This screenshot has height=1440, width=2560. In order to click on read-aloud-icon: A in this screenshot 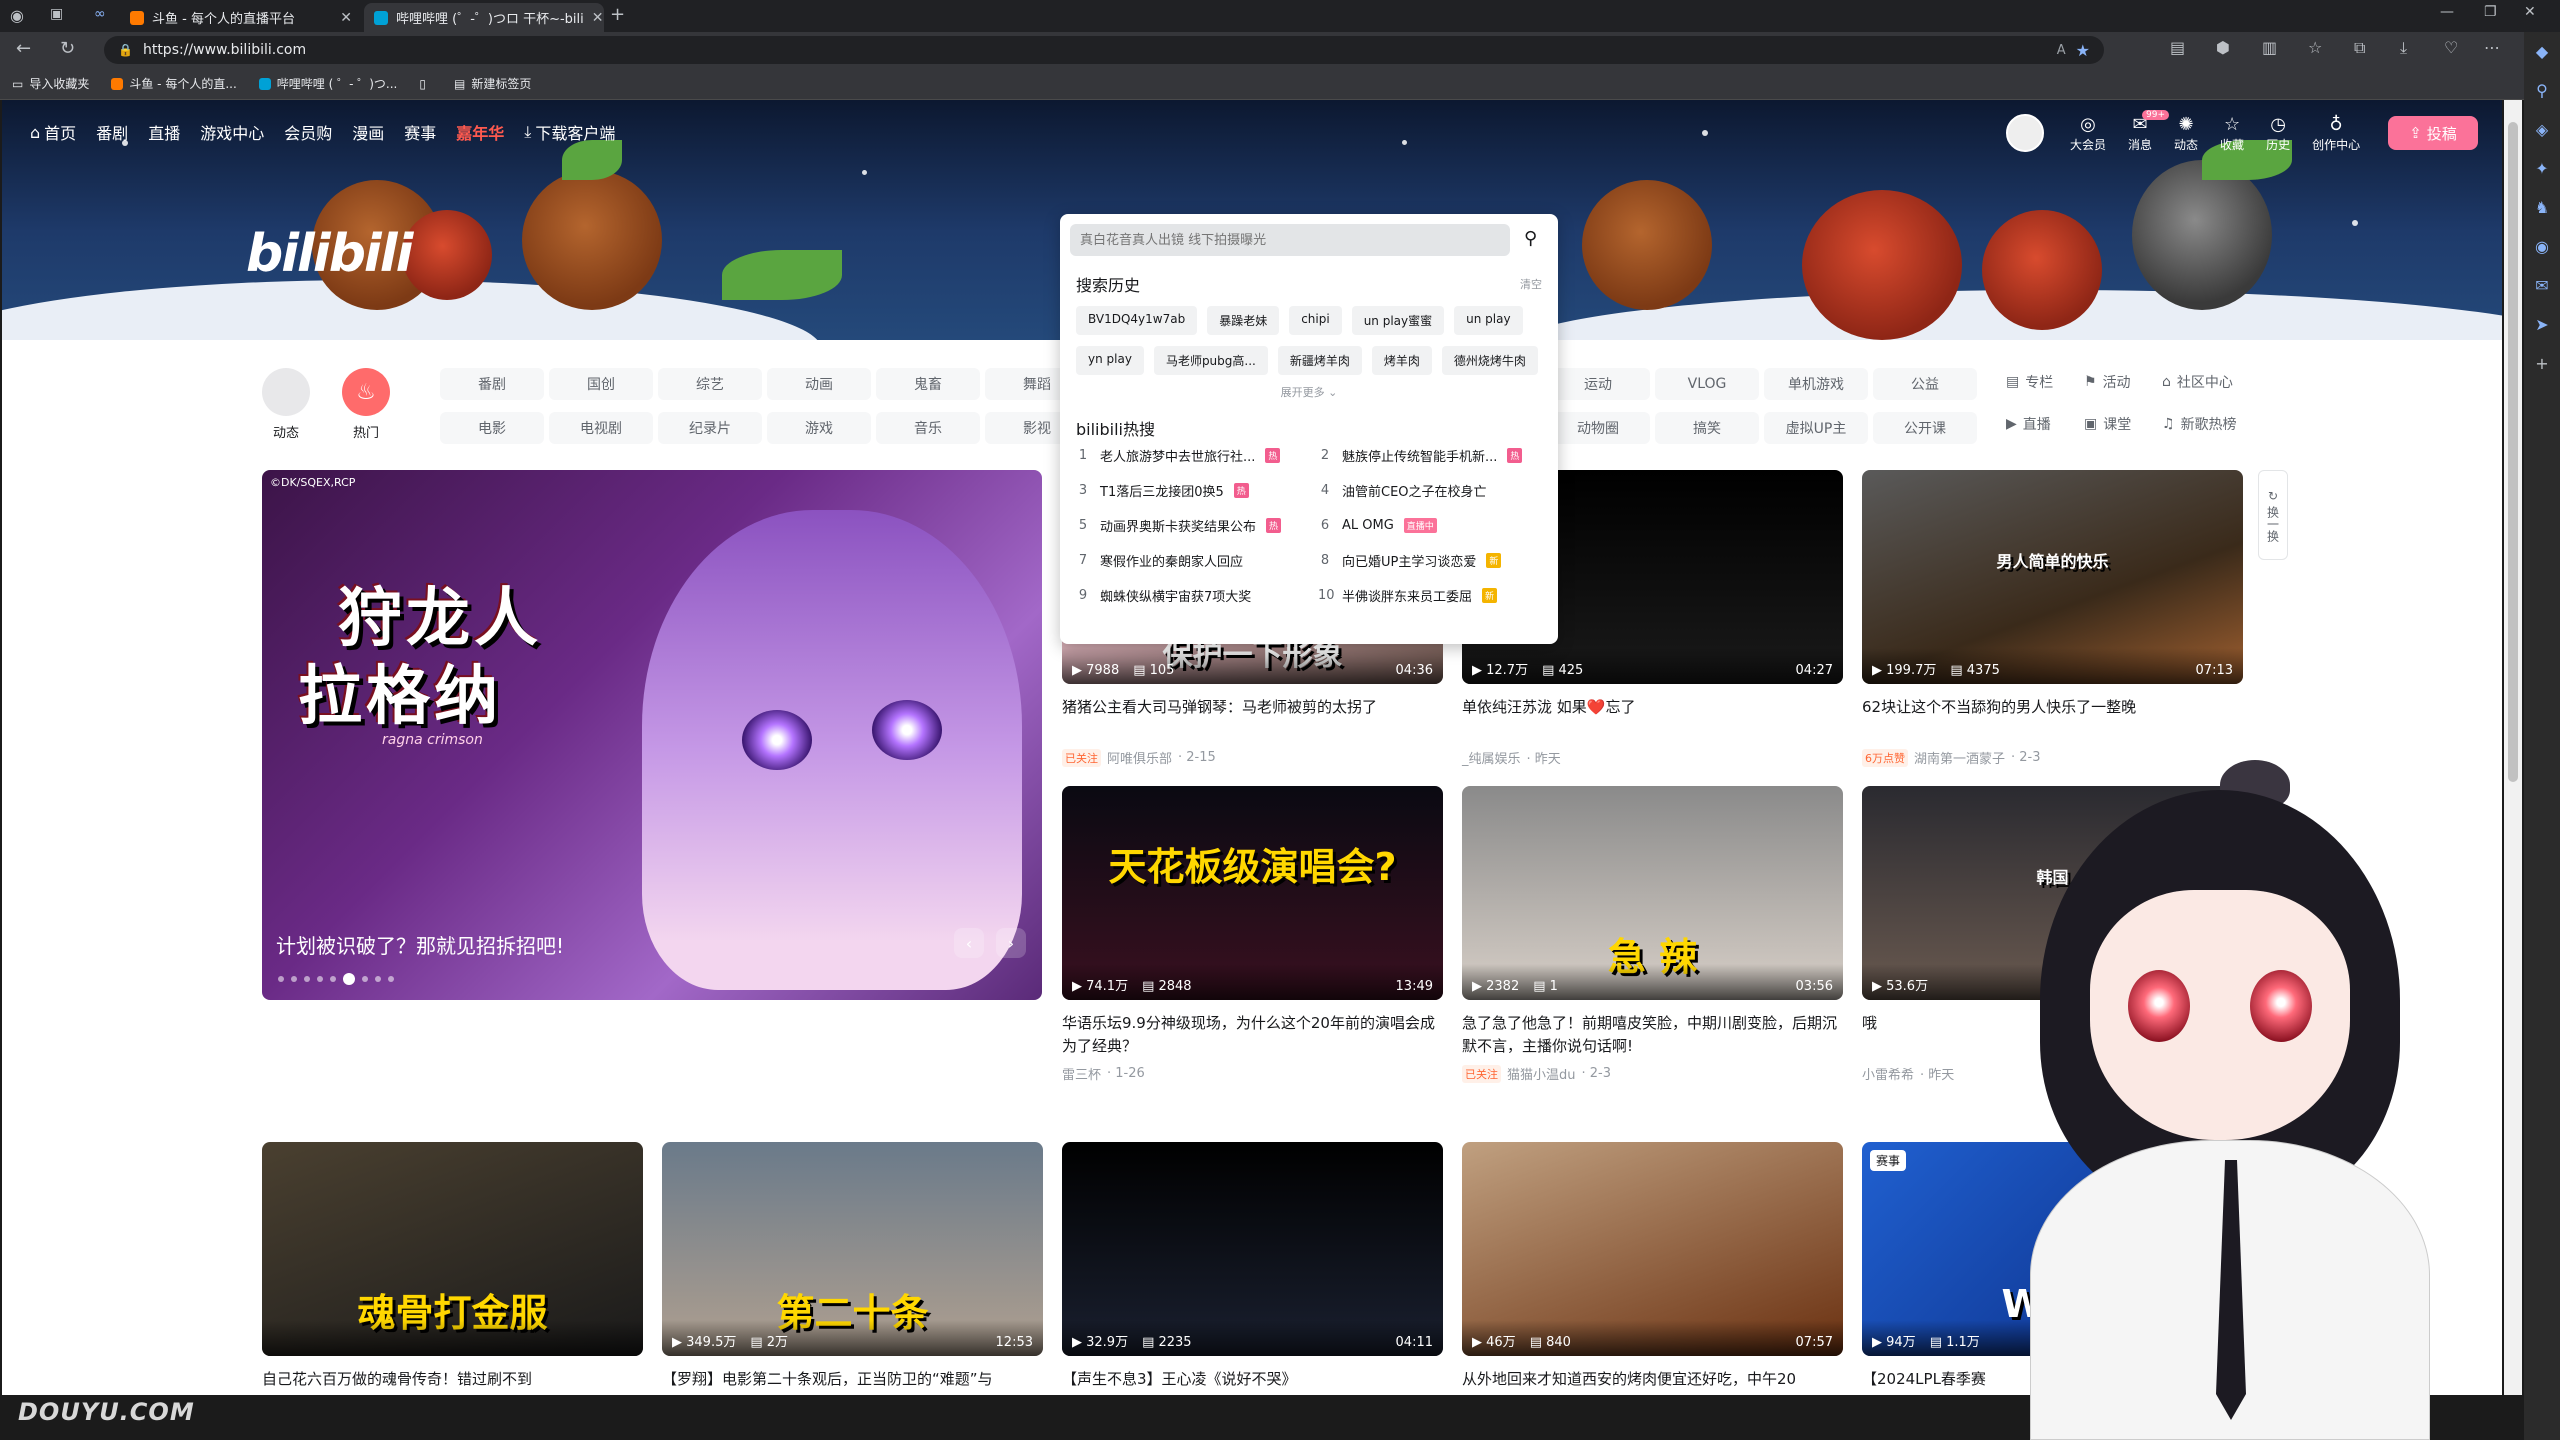, I will do `click(2061, 50)`.